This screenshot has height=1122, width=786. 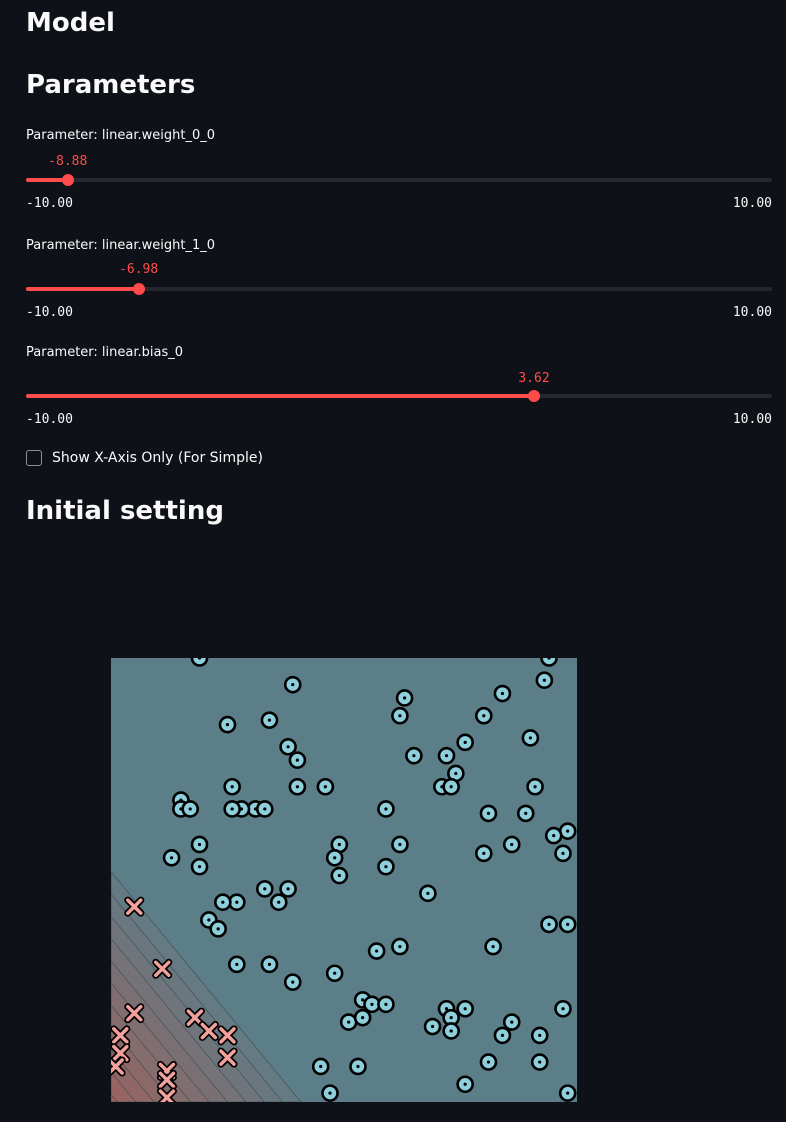 I want to click on model-heading: Model, so click(x=70, y=23).